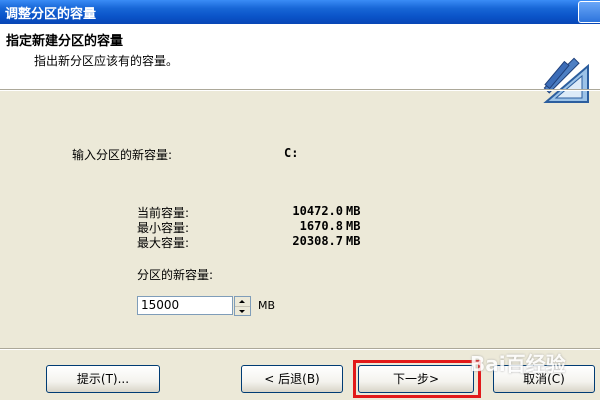 This screenshot has width=600, height=400. Describe the element at coordinates (267, 305) in the screenshot. I see `new-size-unit: MB` at that location.